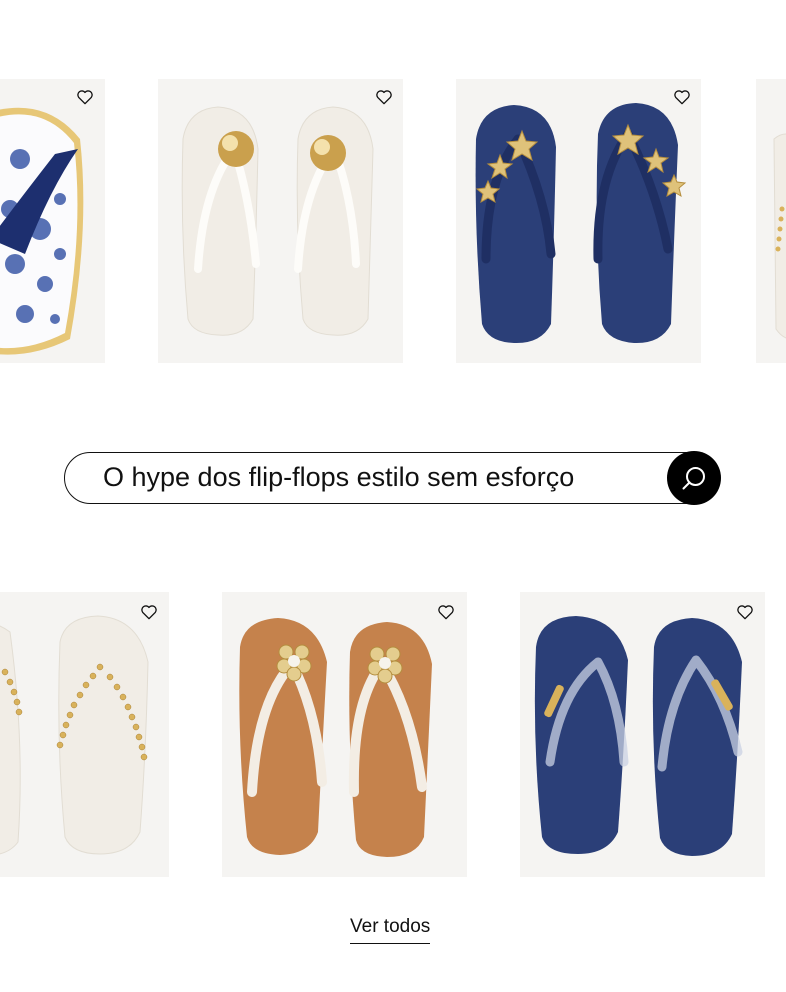 The width and height of the screenshot is (786, 992). What do you see at coordinates (390, 930) in the screenshot?
I see `ver-todos-link: Ver todos` at bounding box center [390, 930].